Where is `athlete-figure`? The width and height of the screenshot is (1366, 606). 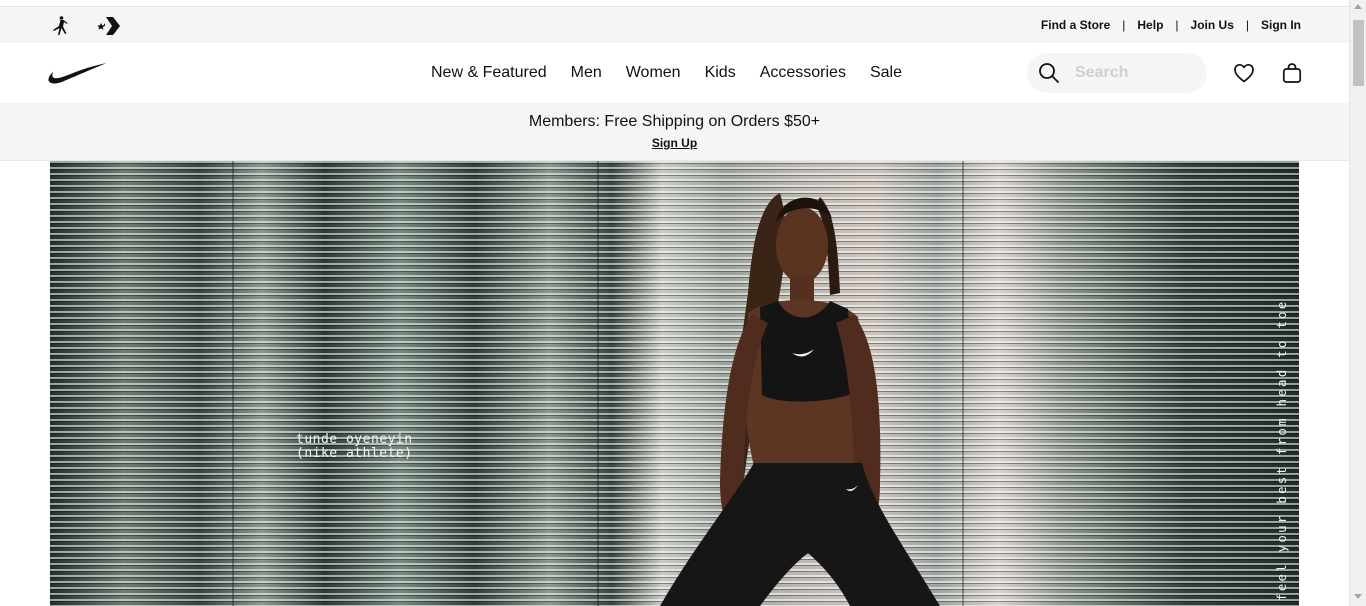 athlete-figure is located at coordinates (800, 399).